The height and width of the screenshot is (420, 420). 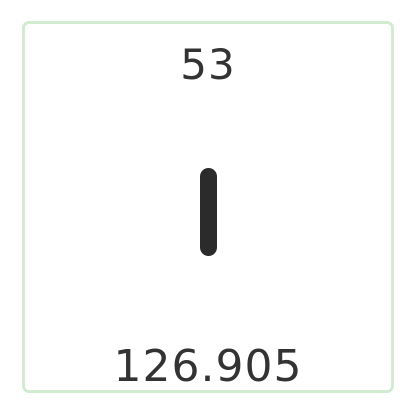 I want to click on element-symbol-glyph, so click(x=208, y=212).